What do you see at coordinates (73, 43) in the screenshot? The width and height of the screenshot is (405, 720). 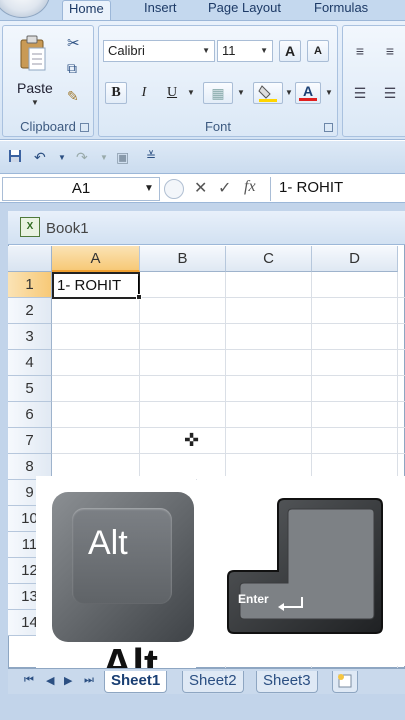 I see `cut-icon: ✂` at bounding box center [73, 43].